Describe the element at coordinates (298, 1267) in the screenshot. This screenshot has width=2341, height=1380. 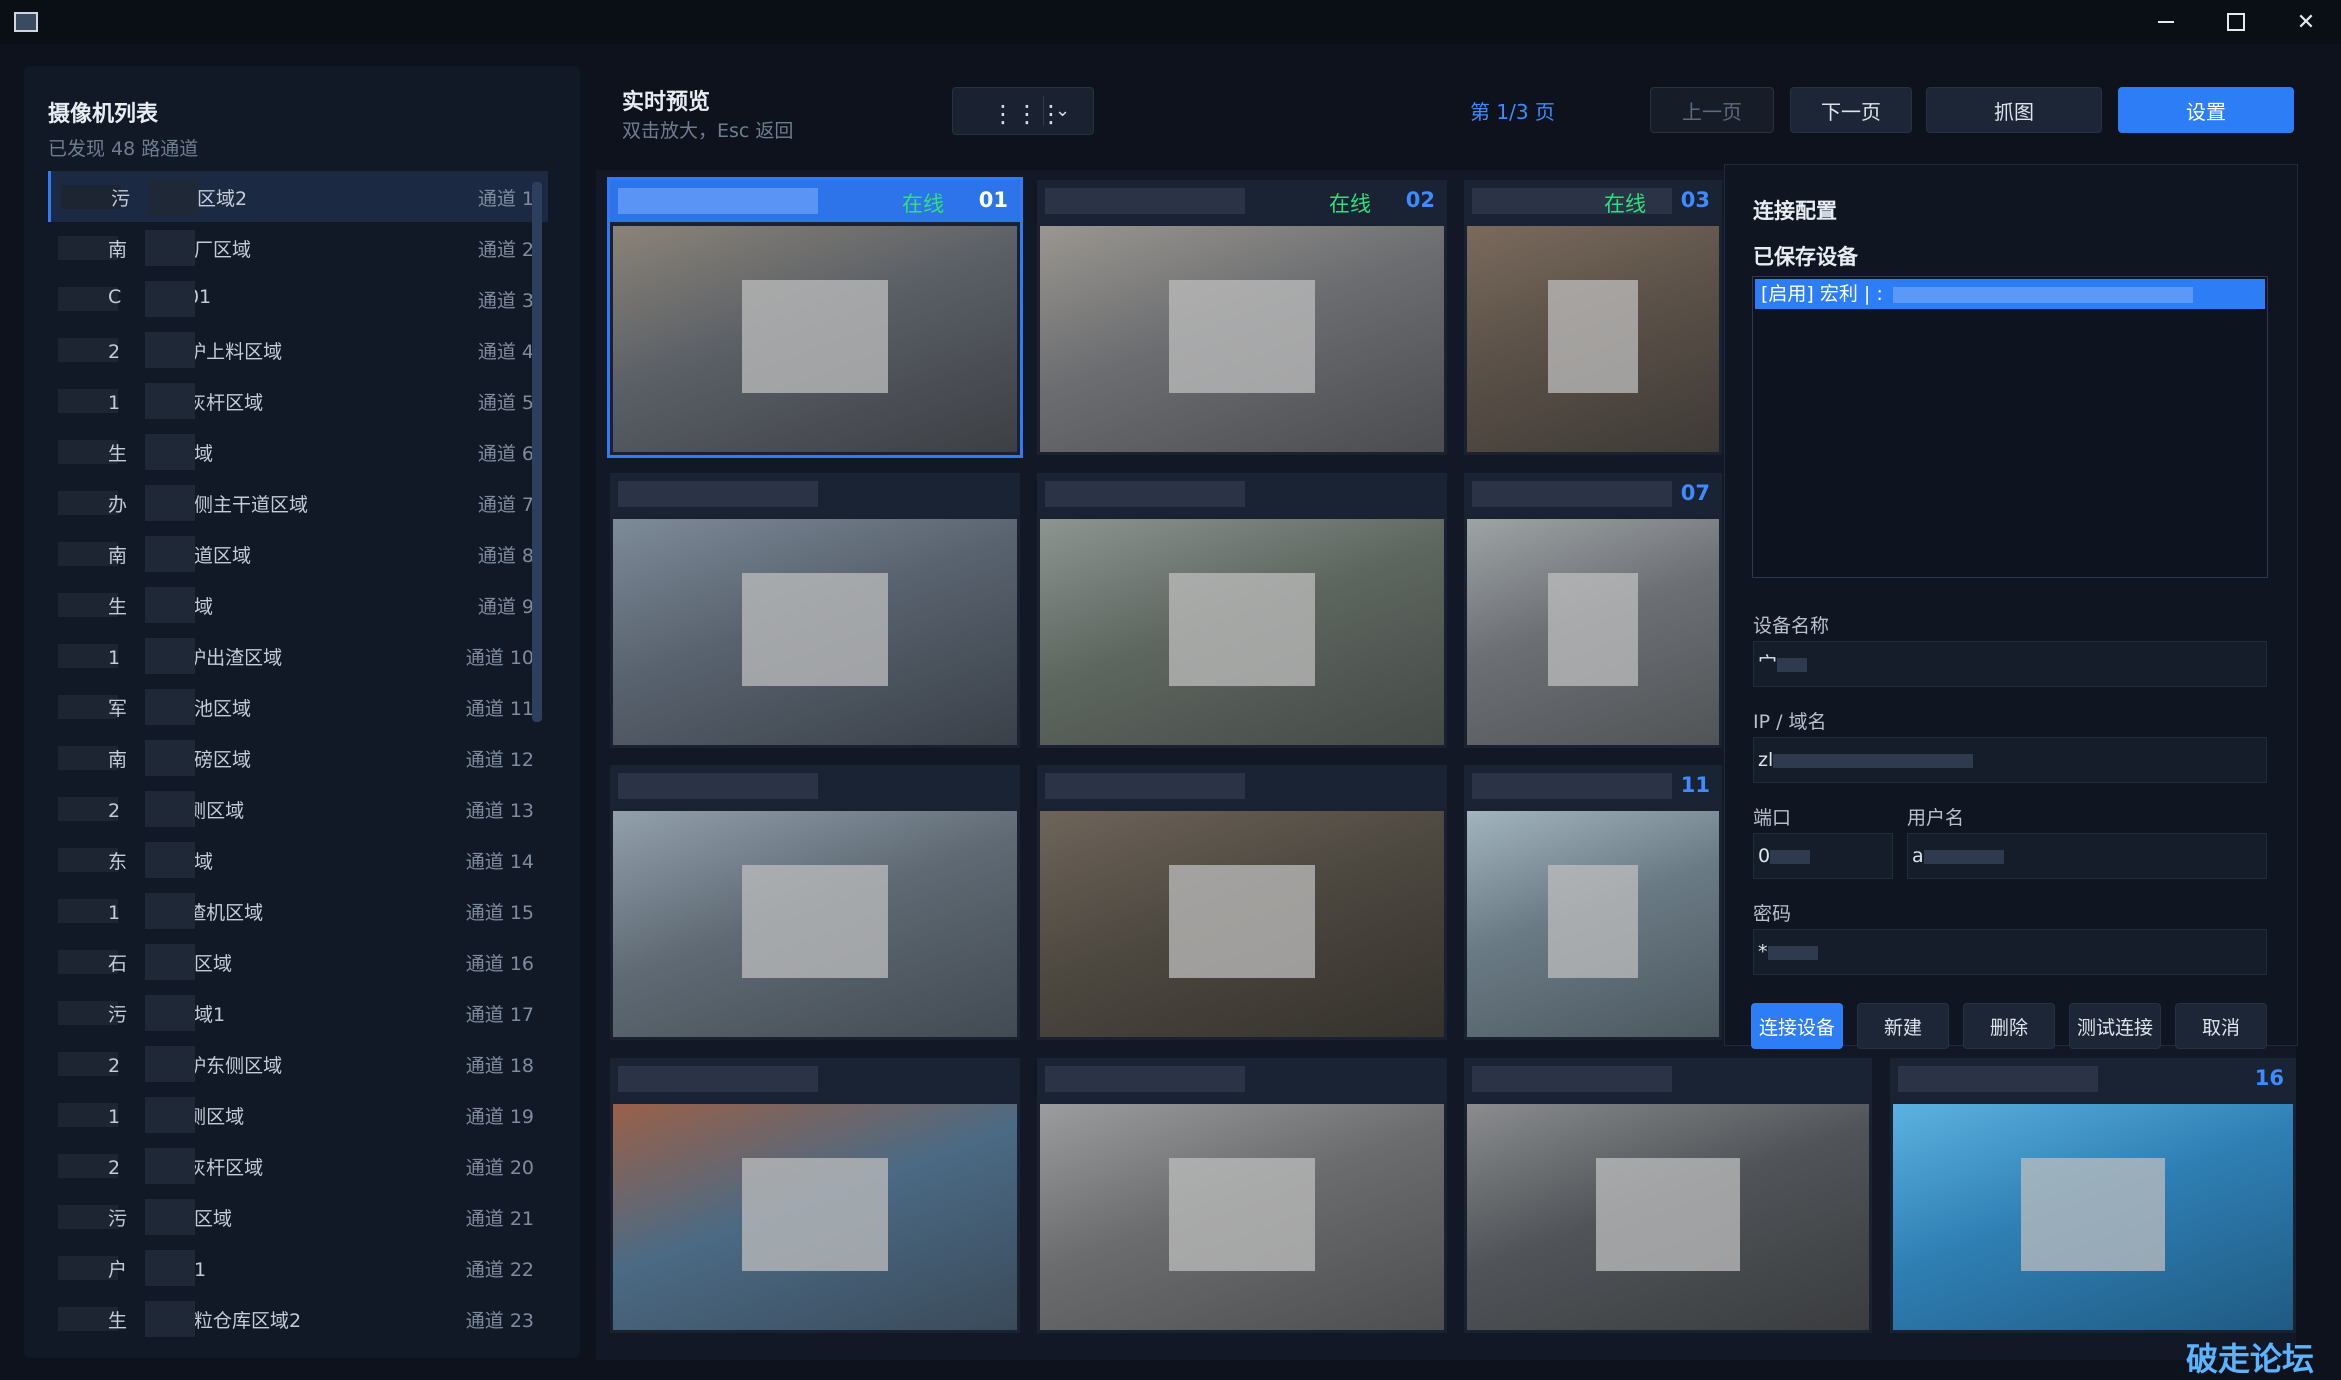
I see `camera-list-item: 户间1通道 22` at that location.